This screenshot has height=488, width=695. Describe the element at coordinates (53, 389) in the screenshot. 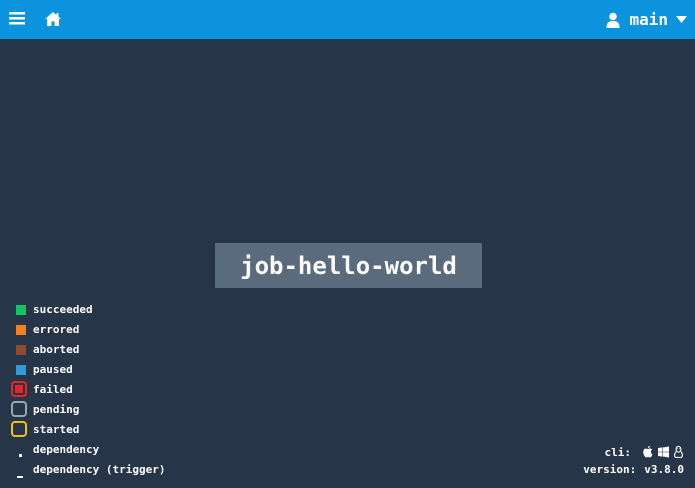

I see `legend-label: failed` at that location.